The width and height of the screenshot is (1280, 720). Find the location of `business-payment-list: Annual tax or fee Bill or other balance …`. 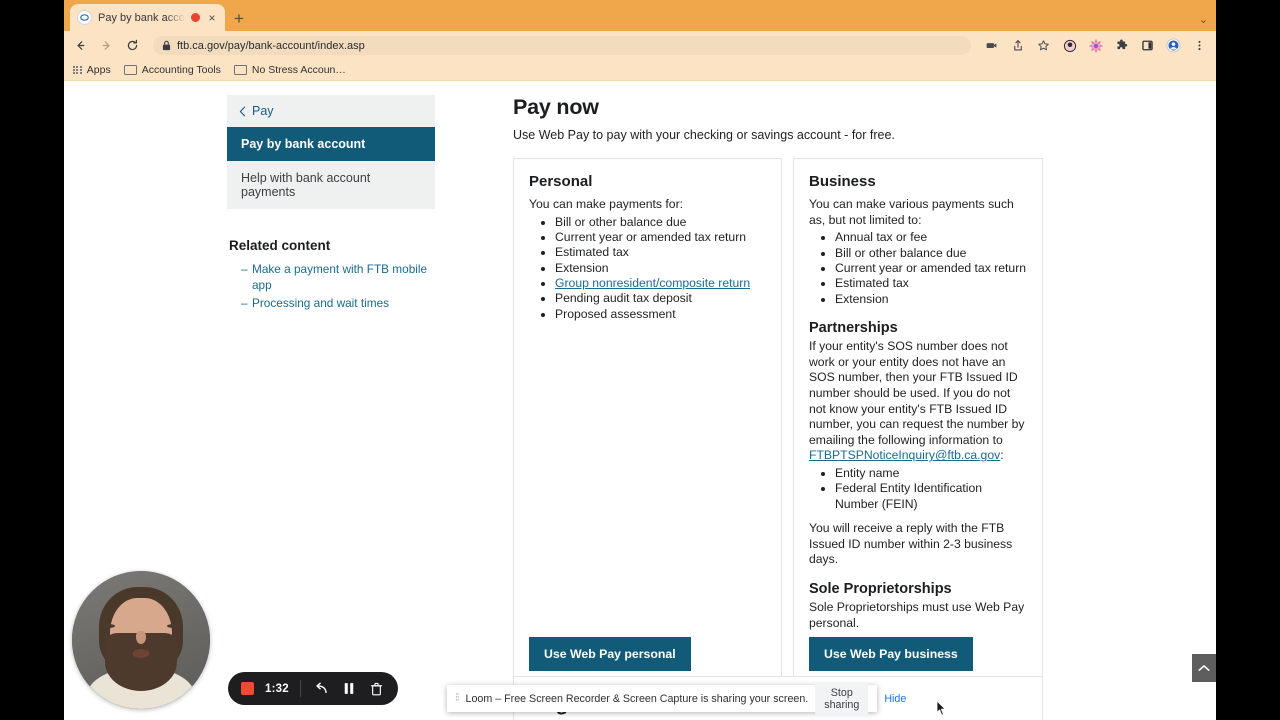

business-payment-list: Annual tax or fee Bill or other balance … is located at coordinates (918, 268).